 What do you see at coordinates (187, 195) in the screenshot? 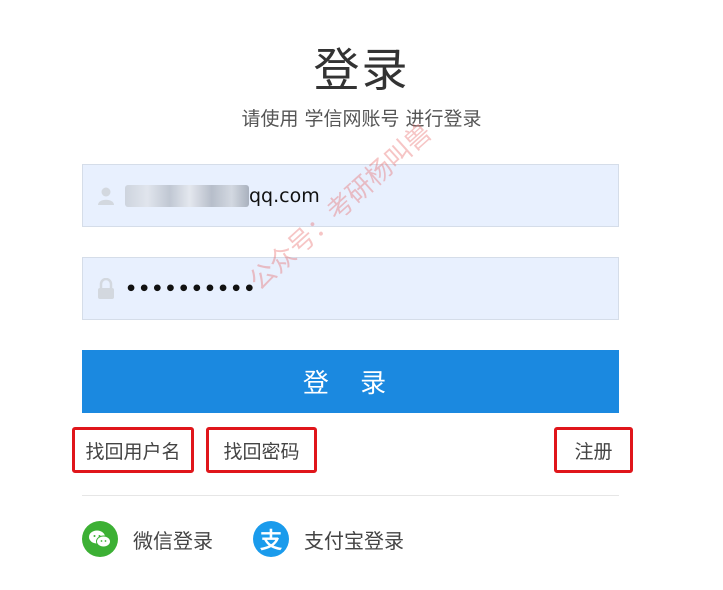
I see `redacted-username-blur` at bounding box center [187, 195].